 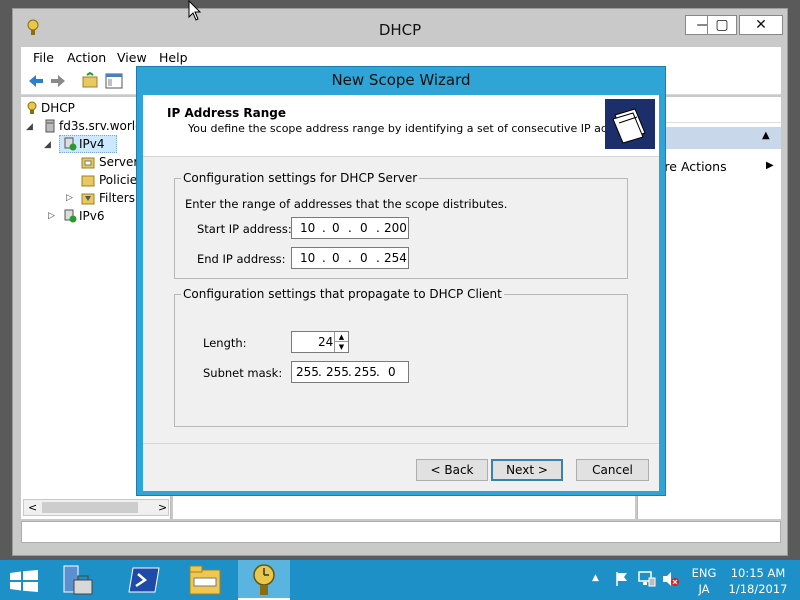 What do you see at coordinates (401, 57) in the screenshot?
I see `menu-bar: File Action View Help` at bounding box center [401, 57].